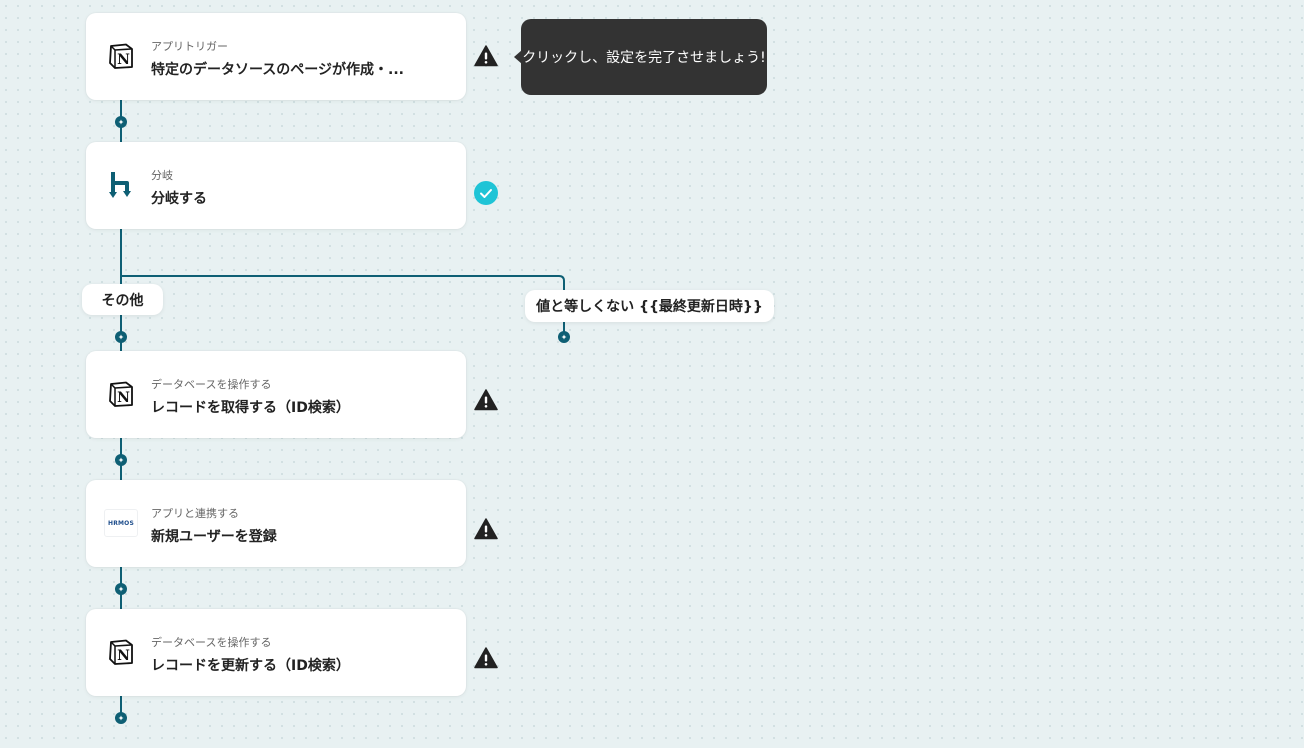 This screenshot has width=1304, height=748. What do you see at coordinates (250, 408) in the screenshot?
I see `step-title: レコードを取得する（ID検索）` at bounding box center [250, 408].